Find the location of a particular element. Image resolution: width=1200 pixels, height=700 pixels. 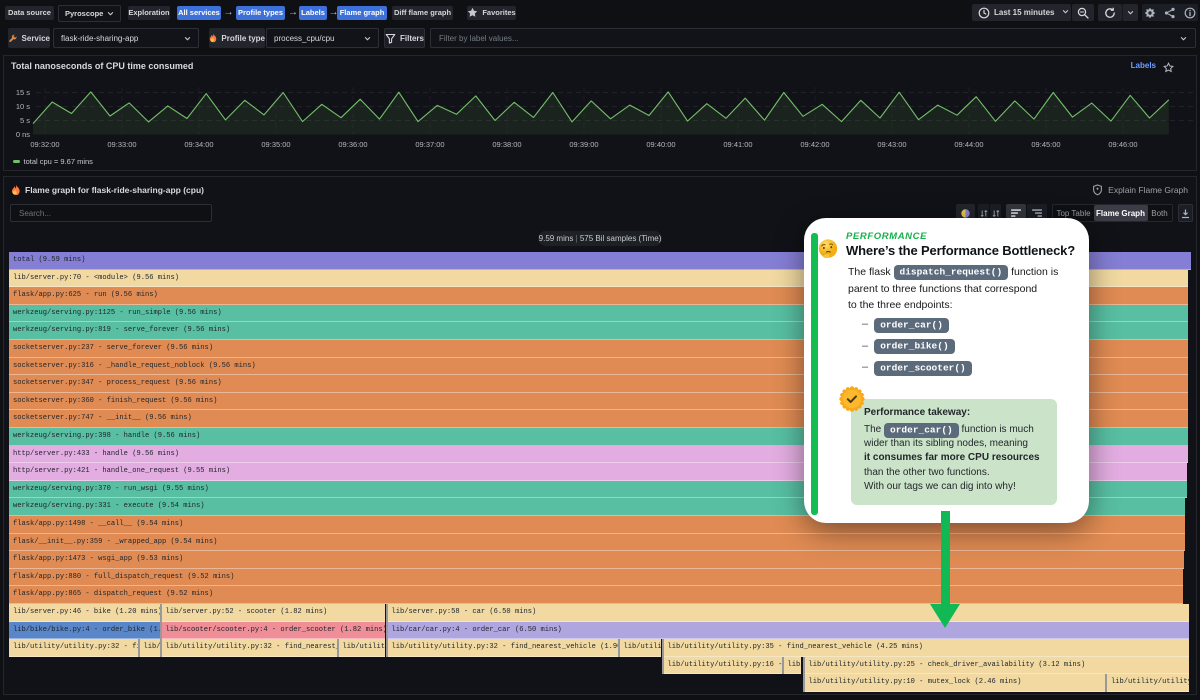

svg-text: 09:39:00 is located at coordinates (583, 144).